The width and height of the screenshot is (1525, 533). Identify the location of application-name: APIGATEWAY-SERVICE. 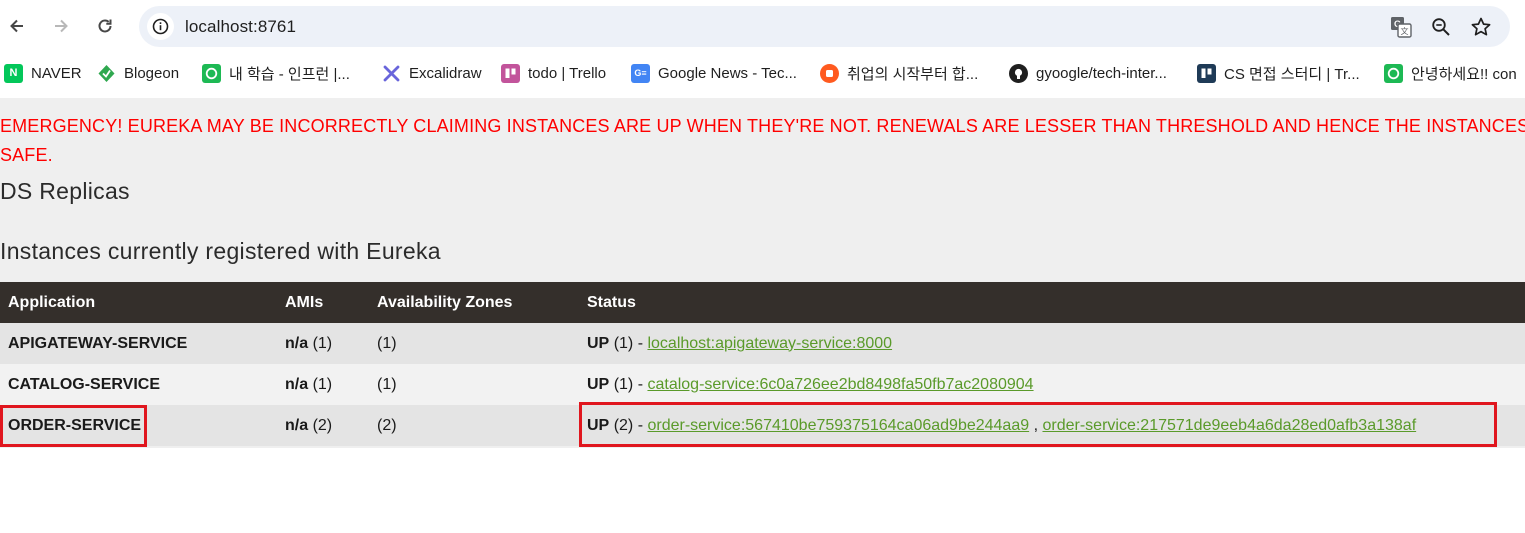
(98, 343).